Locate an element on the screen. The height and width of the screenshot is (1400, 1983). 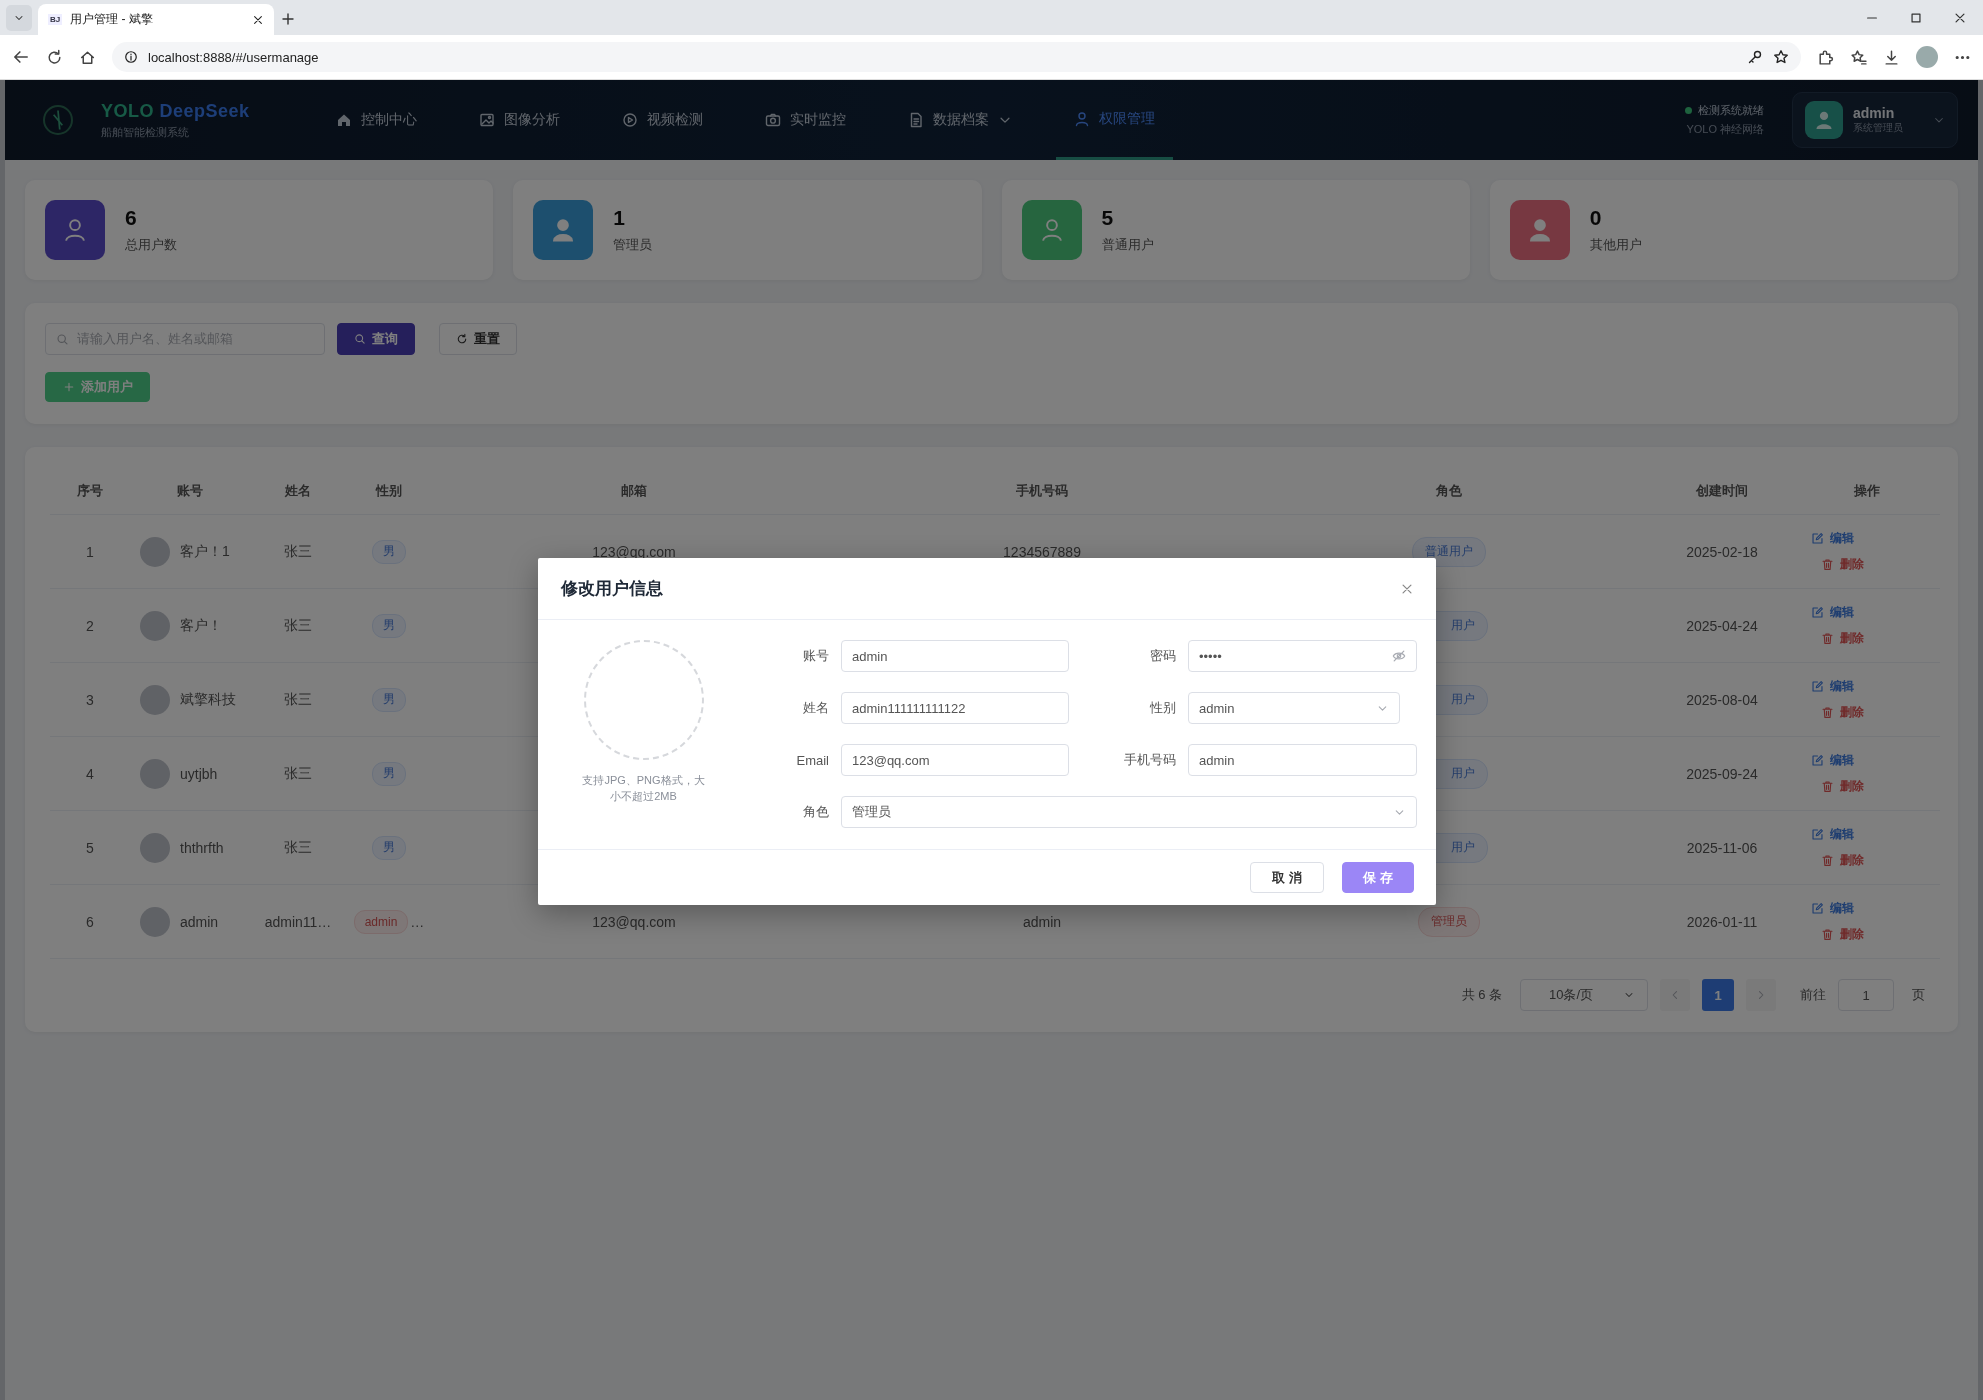
nav-tab: 数据档案 is located at coordinates (960, 120).